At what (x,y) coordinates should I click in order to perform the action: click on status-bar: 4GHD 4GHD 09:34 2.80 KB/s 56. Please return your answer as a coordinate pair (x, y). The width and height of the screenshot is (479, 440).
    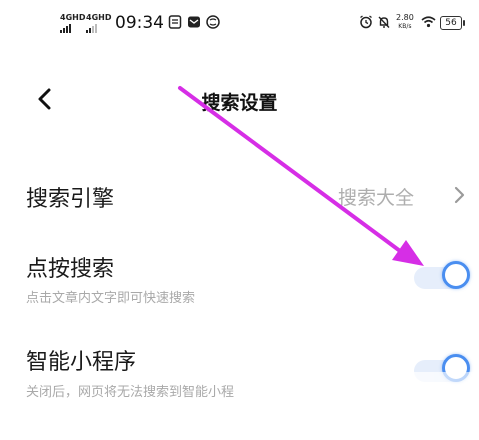
    Looking at the image, I should click on (239, 22).